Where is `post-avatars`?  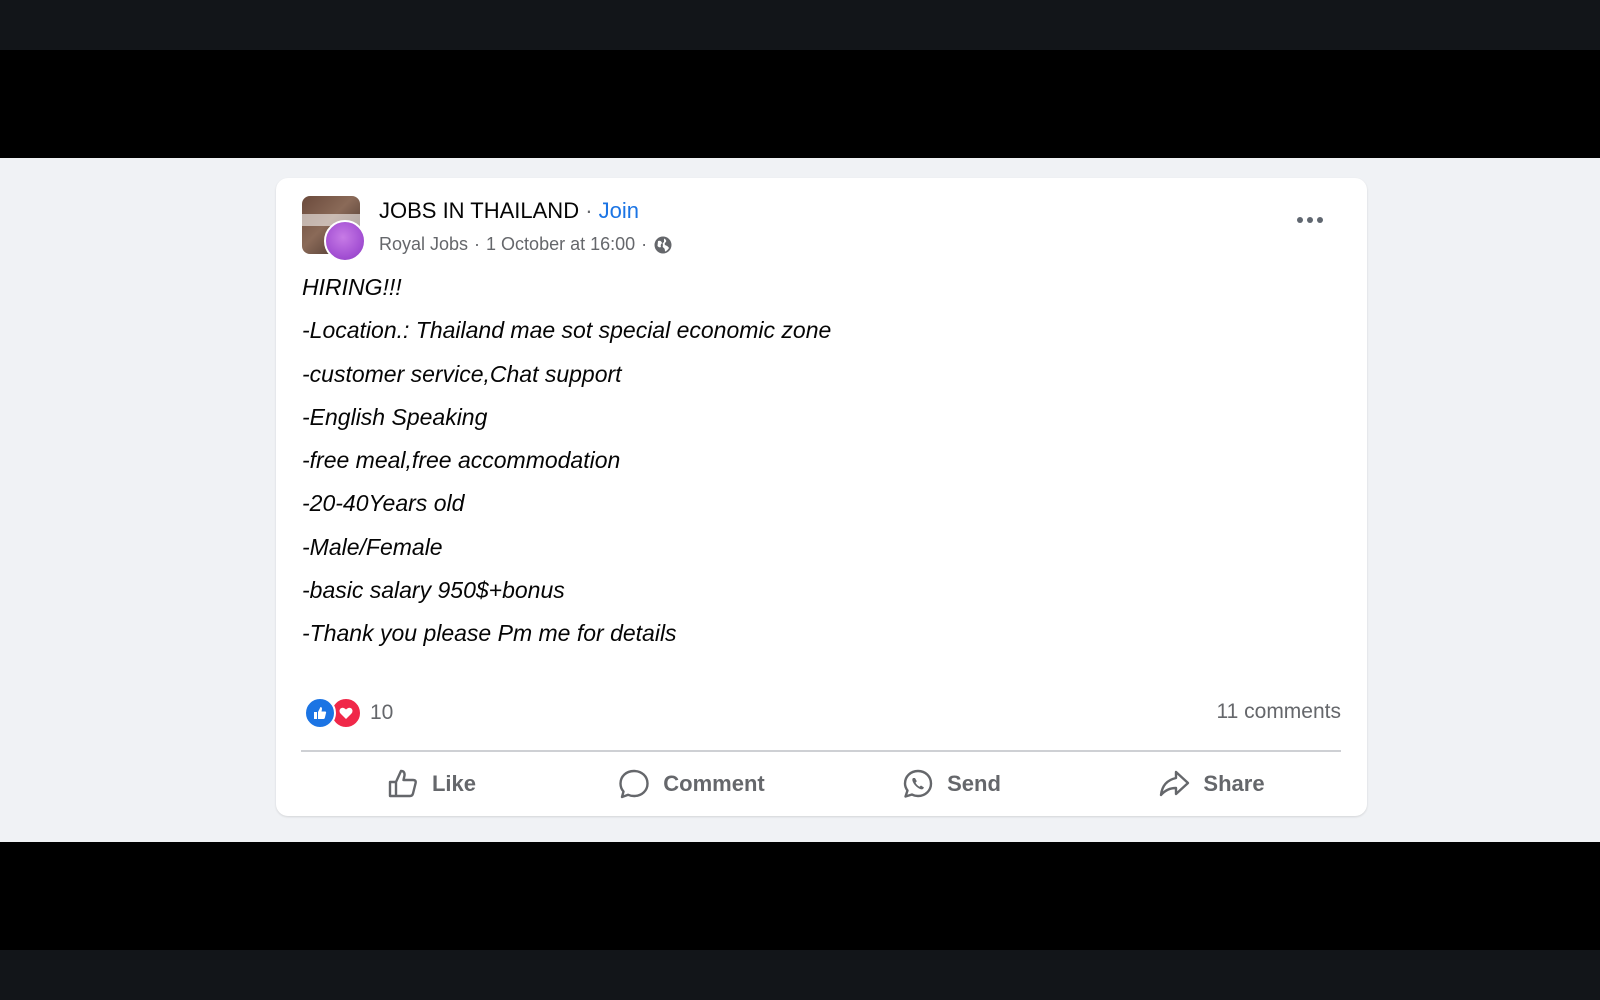
post-avatars is located at coordinates (334, 229).